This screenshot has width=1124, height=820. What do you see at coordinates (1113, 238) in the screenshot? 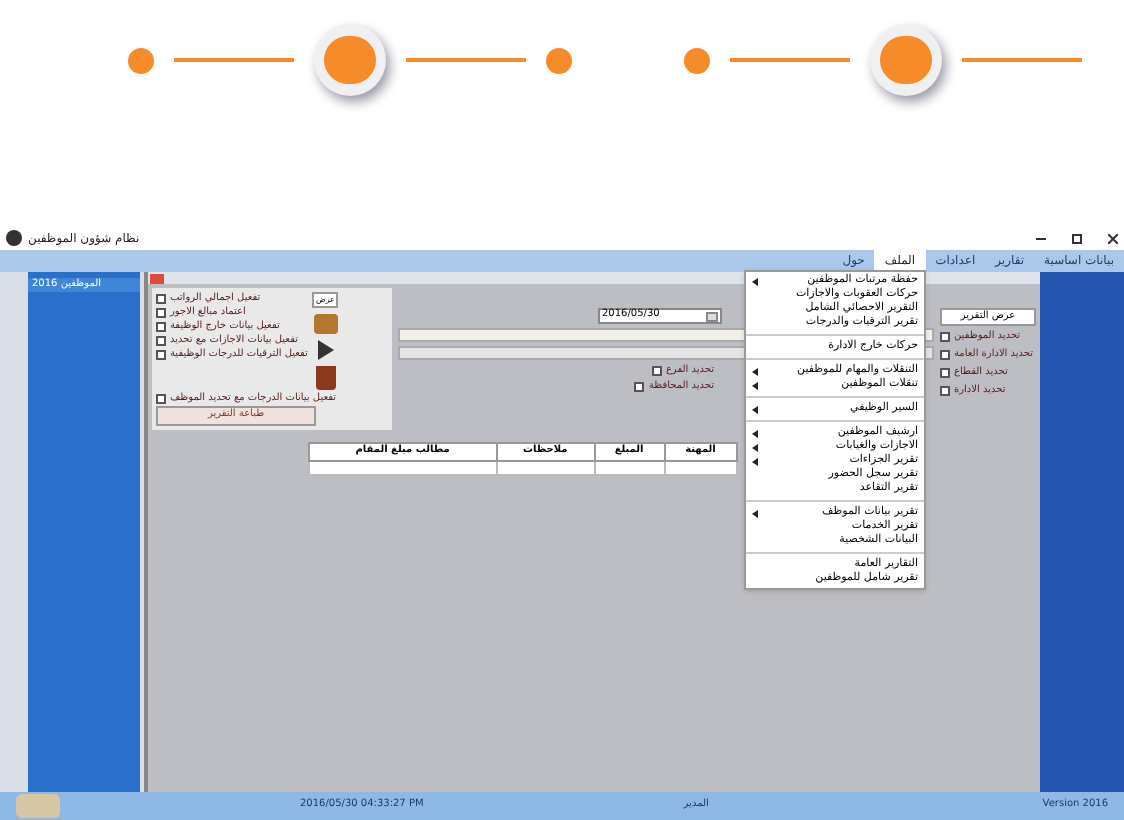
I see `close-icon` at bounding box center [1113, 238].